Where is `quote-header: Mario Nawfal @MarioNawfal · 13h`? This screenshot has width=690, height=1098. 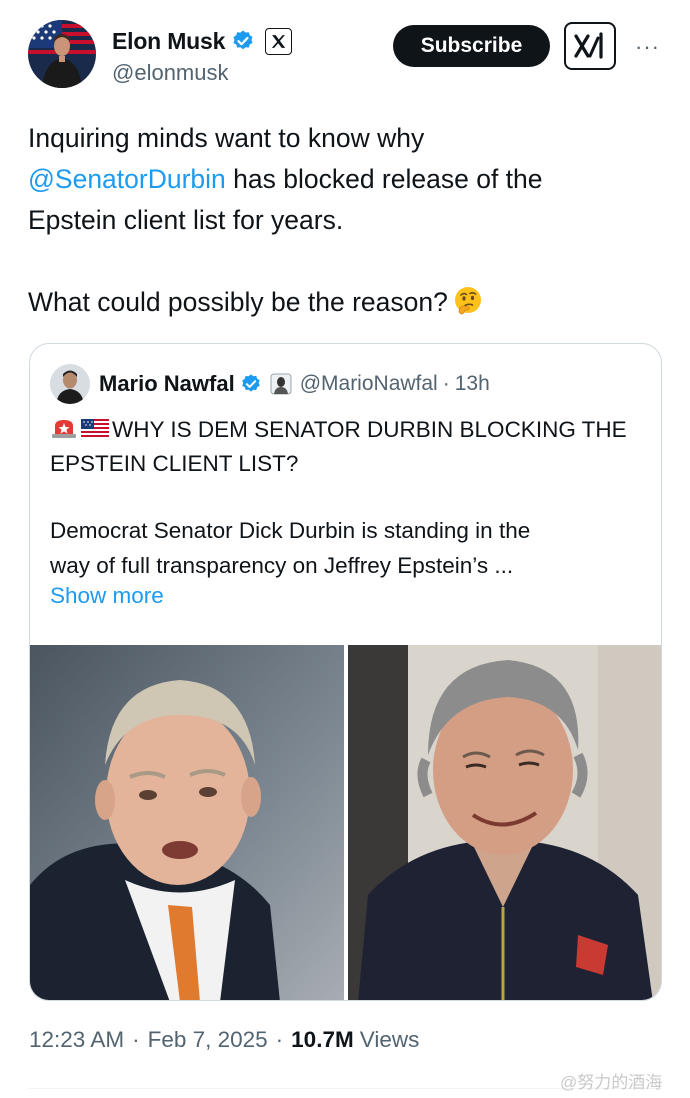 quote-header: Mario Nawfal @MarioNawfal · 13h is located at coordinates (270, 384).